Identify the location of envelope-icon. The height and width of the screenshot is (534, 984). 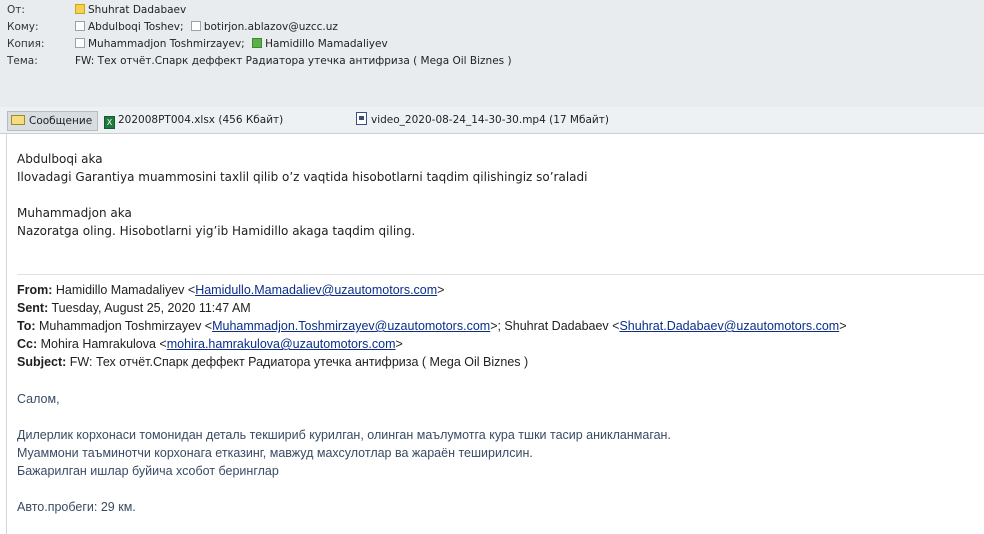
(18, 120).